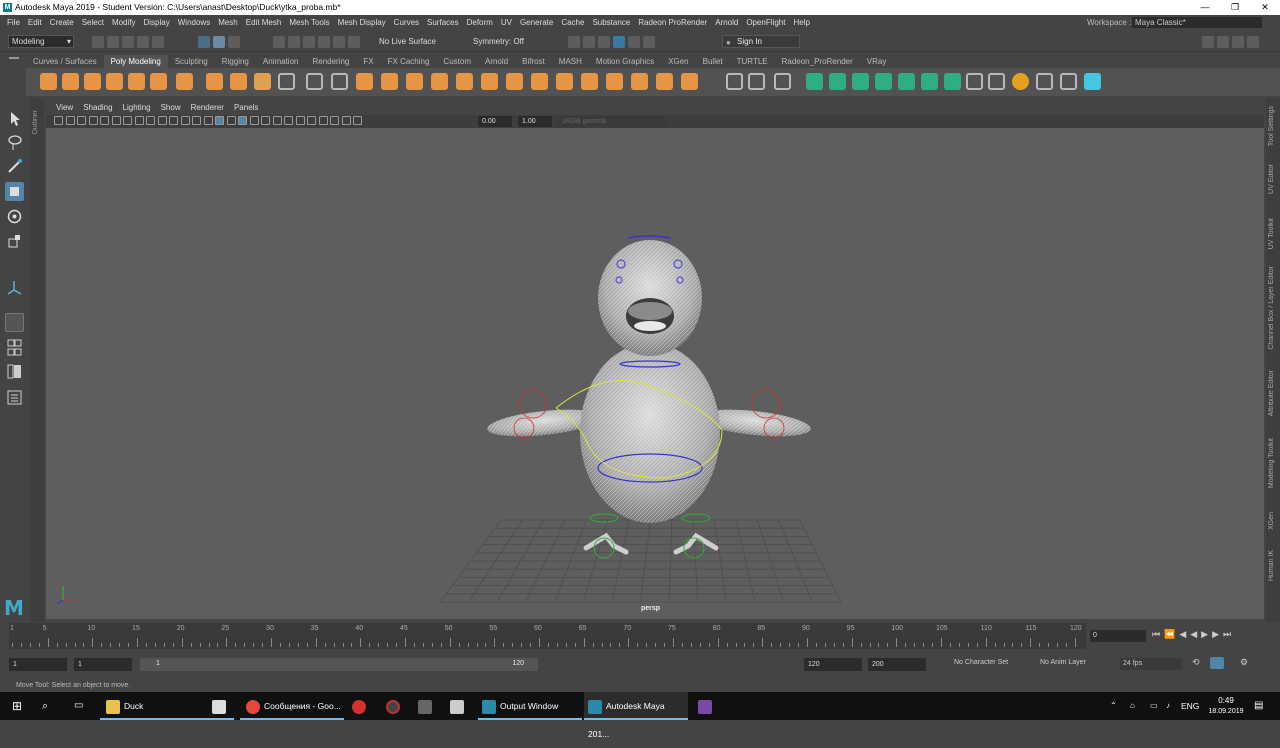 The image size is (1280, 748). I want to click on app-camera-icon, so click(427, 706).